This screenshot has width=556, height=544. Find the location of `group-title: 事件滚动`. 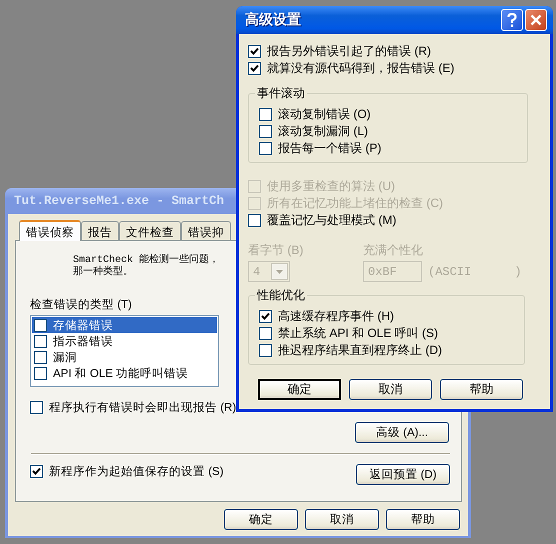

group-title: 事件滚动 is located at coordinates (281, 93).